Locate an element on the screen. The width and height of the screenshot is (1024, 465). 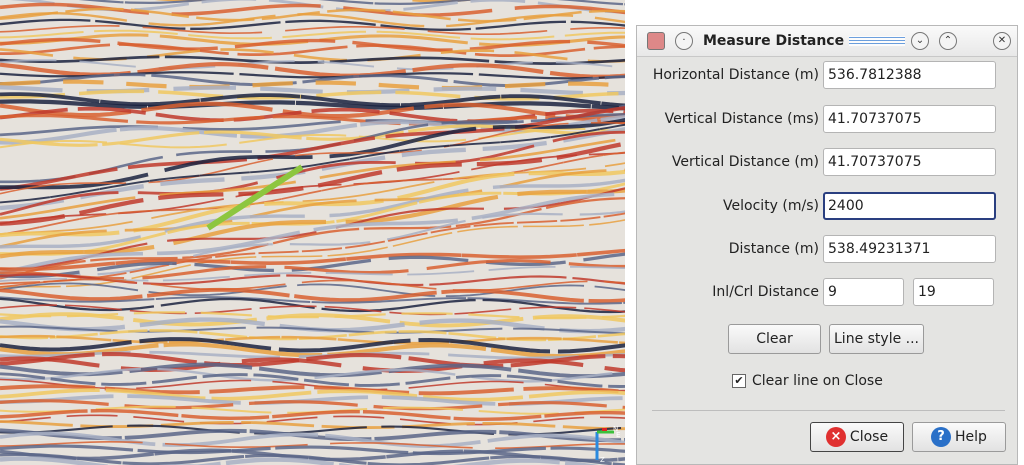
inlcrl-label: Inl/Crl Distance is located at coordinates (765, 292).